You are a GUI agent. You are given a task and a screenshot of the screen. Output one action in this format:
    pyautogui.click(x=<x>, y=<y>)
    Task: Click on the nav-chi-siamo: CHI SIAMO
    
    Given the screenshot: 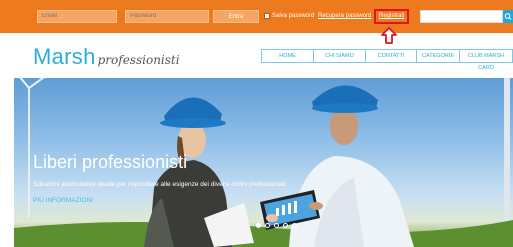 What is the action you would take?
    pyautogui.click(x=339, y=56)
    